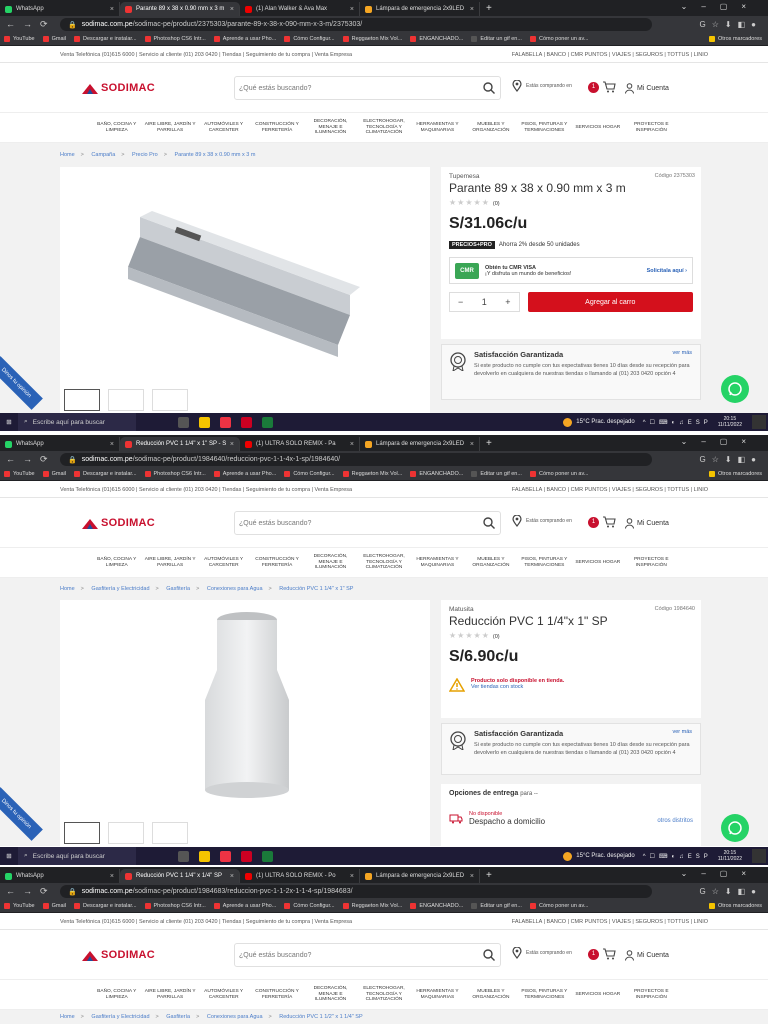 The width and height of the screenshot is (768, 1024). I want to click on clock: 20:15 11/11/2022, so click(730, 422).